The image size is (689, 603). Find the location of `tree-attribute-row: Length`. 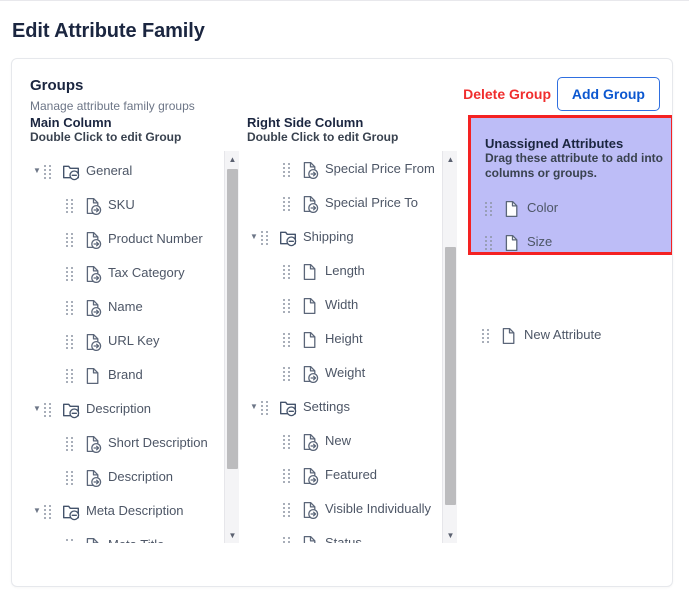

tree-attribute-row: Length is located at coordinates (345, 274).